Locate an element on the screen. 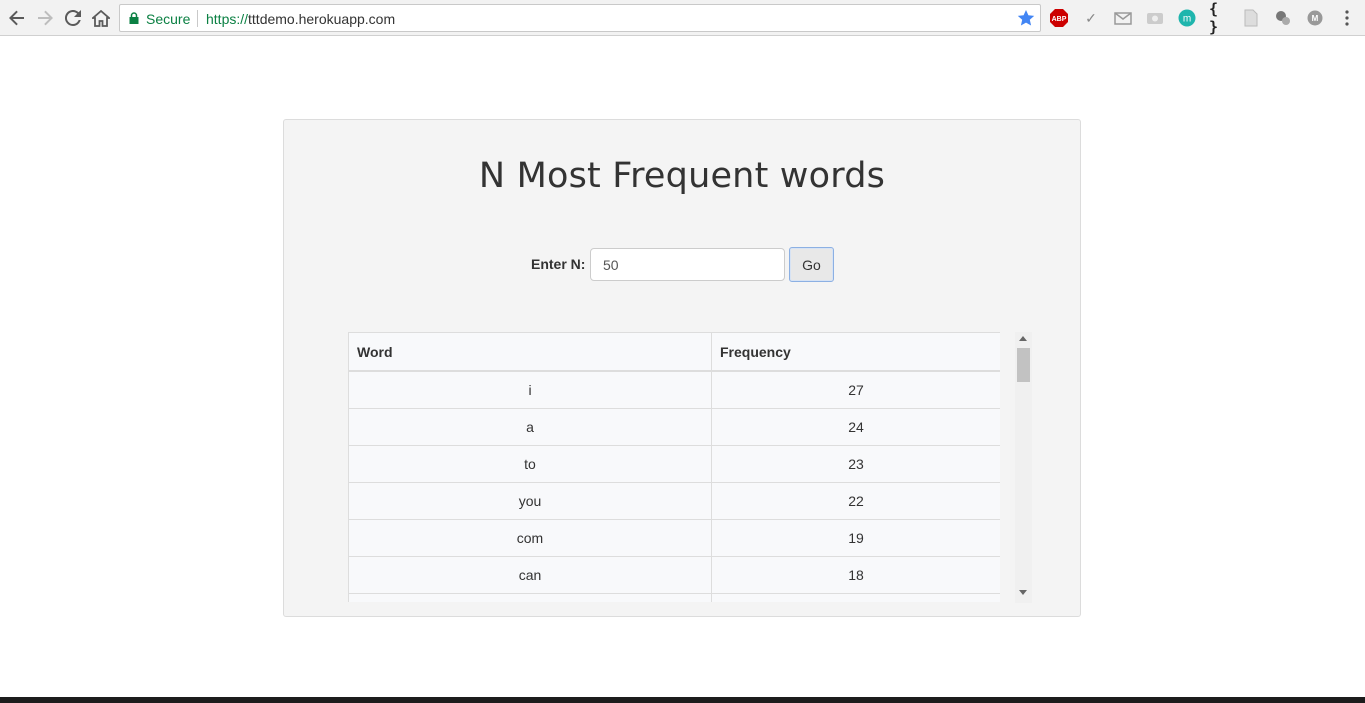 The image size is (1365, 703). address-bar: Secure https://tttdemo.herokuapp.com is located at coordinates (580, 18).